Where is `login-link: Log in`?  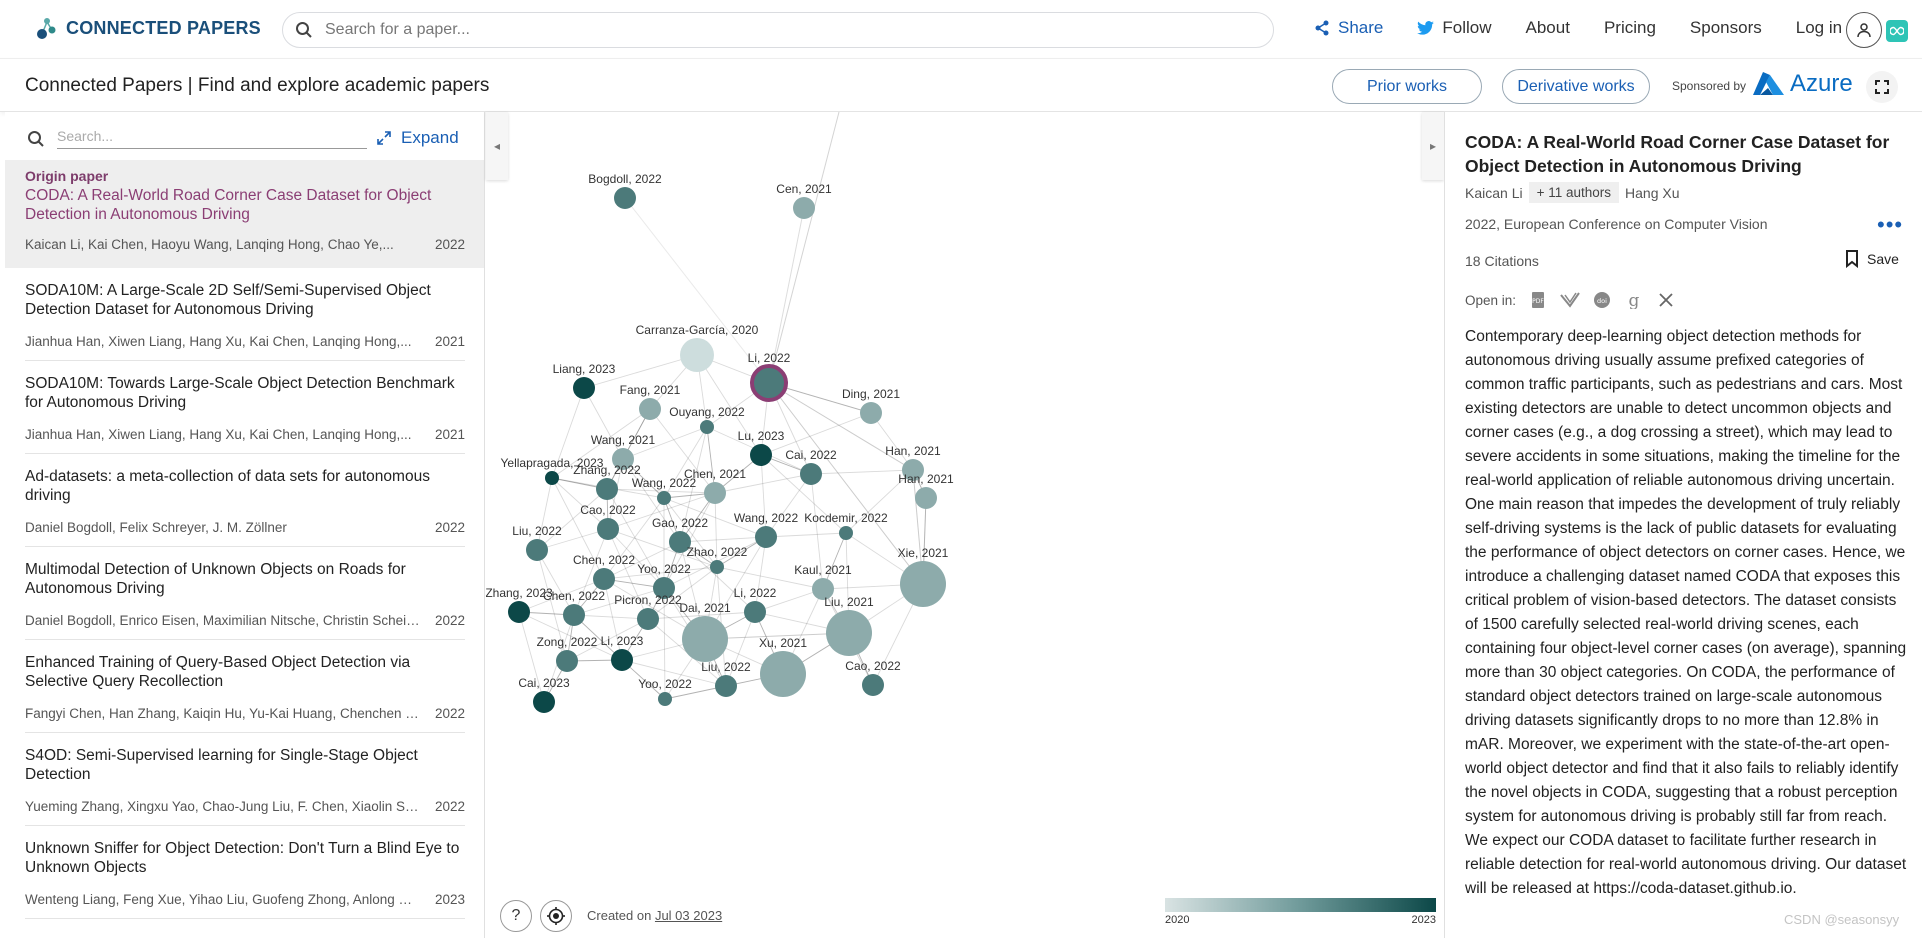
login-link: Log in is located at coordinates (1819, 28).